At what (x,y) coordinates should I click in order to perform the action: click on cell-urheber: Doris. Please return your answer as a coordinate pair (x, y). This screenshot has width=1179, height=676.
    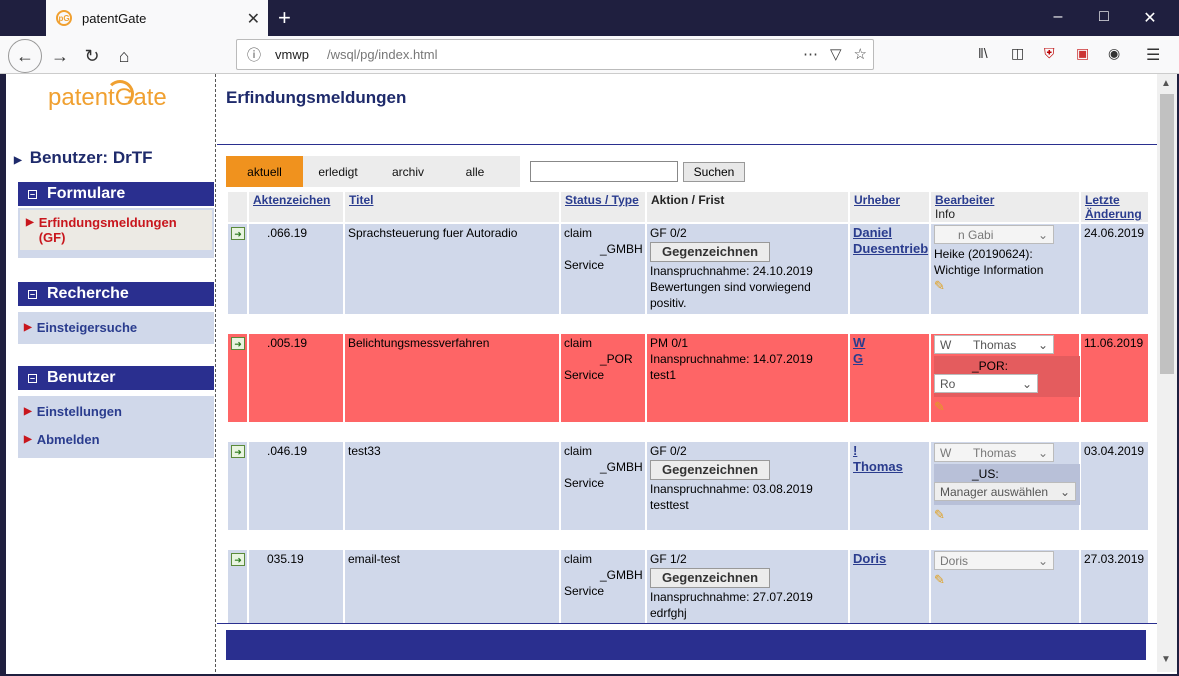
    Looking at the image, I should click on (889, 587).